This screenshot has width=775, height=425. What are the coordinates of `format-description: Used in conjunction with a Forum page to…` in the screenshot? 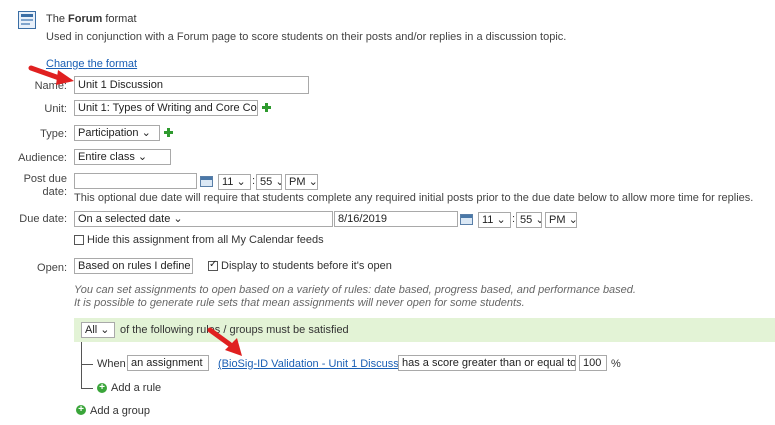 It's located at (306, 37).